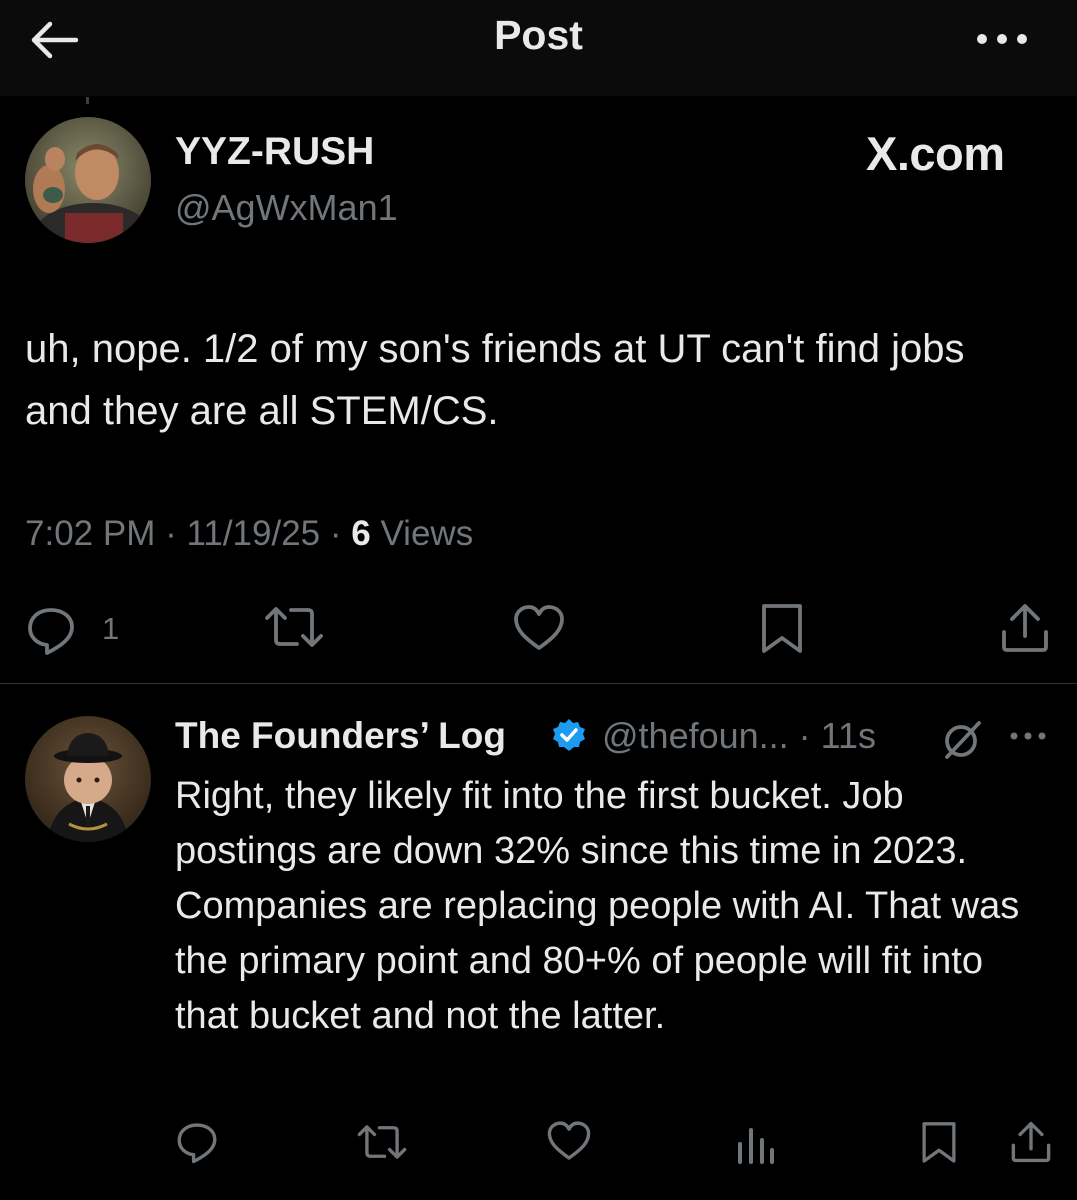  What do you see at coordinates (962, 740) in the screenshot?
I see `grok-icon` at bounding box center [962, 740].